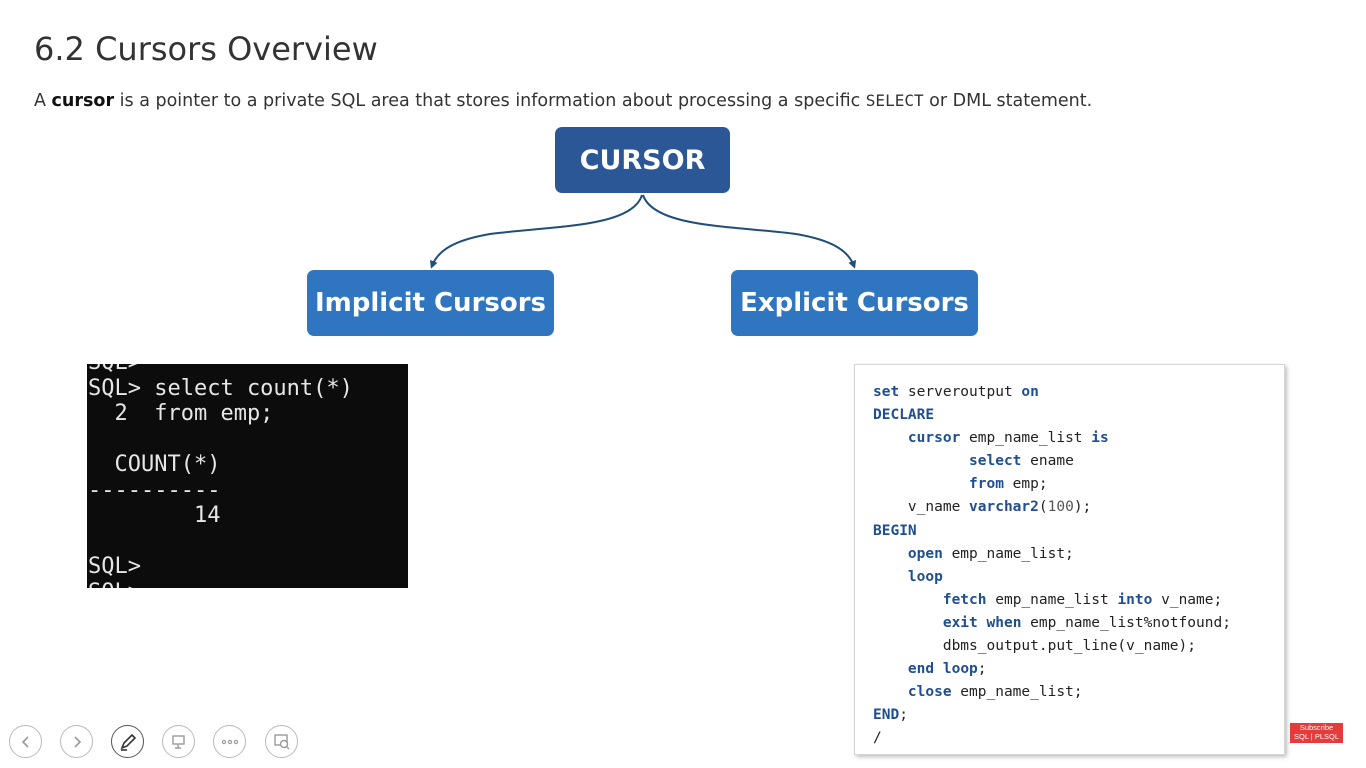 Image resolution: width=1366 pixels, height=768 pixels. I want to click on zoom-icon, so click(281, 741).